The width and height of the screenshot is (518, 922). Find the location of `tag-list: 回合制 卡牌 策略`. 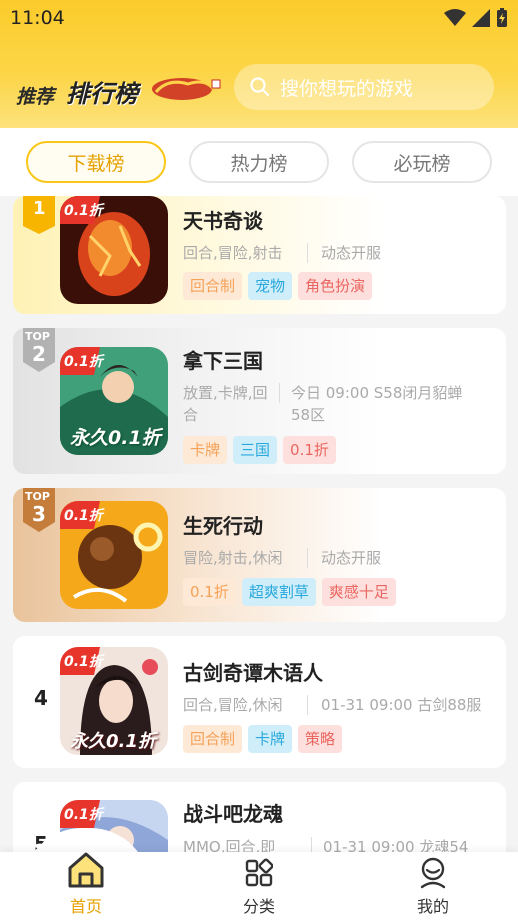

tag-list: 回合制 卡牌 策略 is located at coordinates (263, 739).